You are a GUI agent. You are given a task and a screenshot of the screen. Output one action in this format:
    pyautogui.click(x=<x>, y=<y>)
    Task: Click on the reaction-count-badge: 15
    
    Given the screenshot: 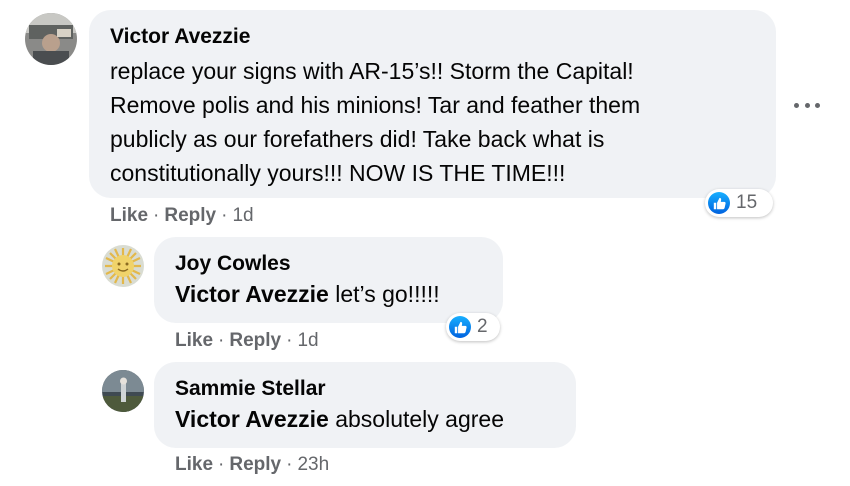 What is the action you would take?
    pyautogui.click(x=739, y=203)
    